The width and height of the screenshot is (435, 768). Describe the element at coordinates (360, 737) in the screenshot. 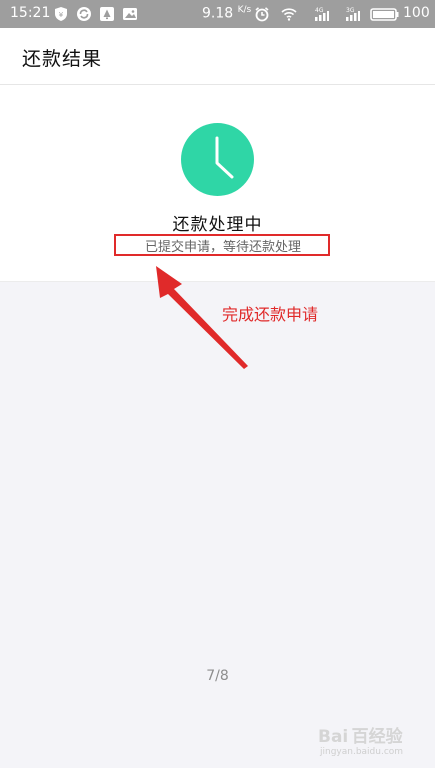

I see `watermark-logo: Bai 百经验` at that location.